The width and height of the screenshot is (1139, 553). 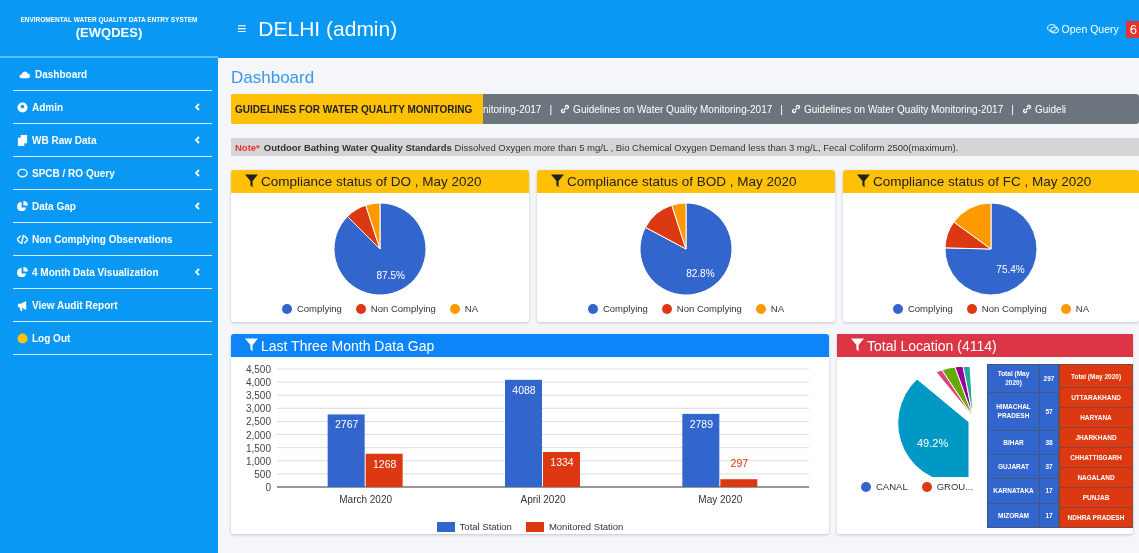 I want to click on axis-category-label: March 2020, so click(x=366, y=499).